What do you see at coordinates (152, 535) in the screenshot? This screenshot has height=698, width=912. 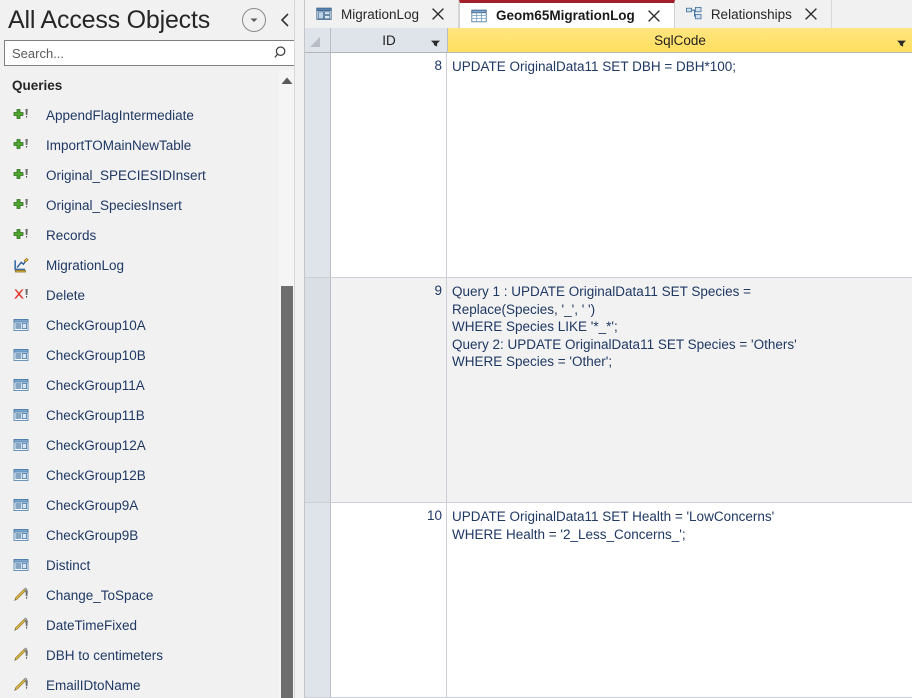 I see `nav-item-checkgroup9b: CheckGroup9B` at bounding box center [152, 535].